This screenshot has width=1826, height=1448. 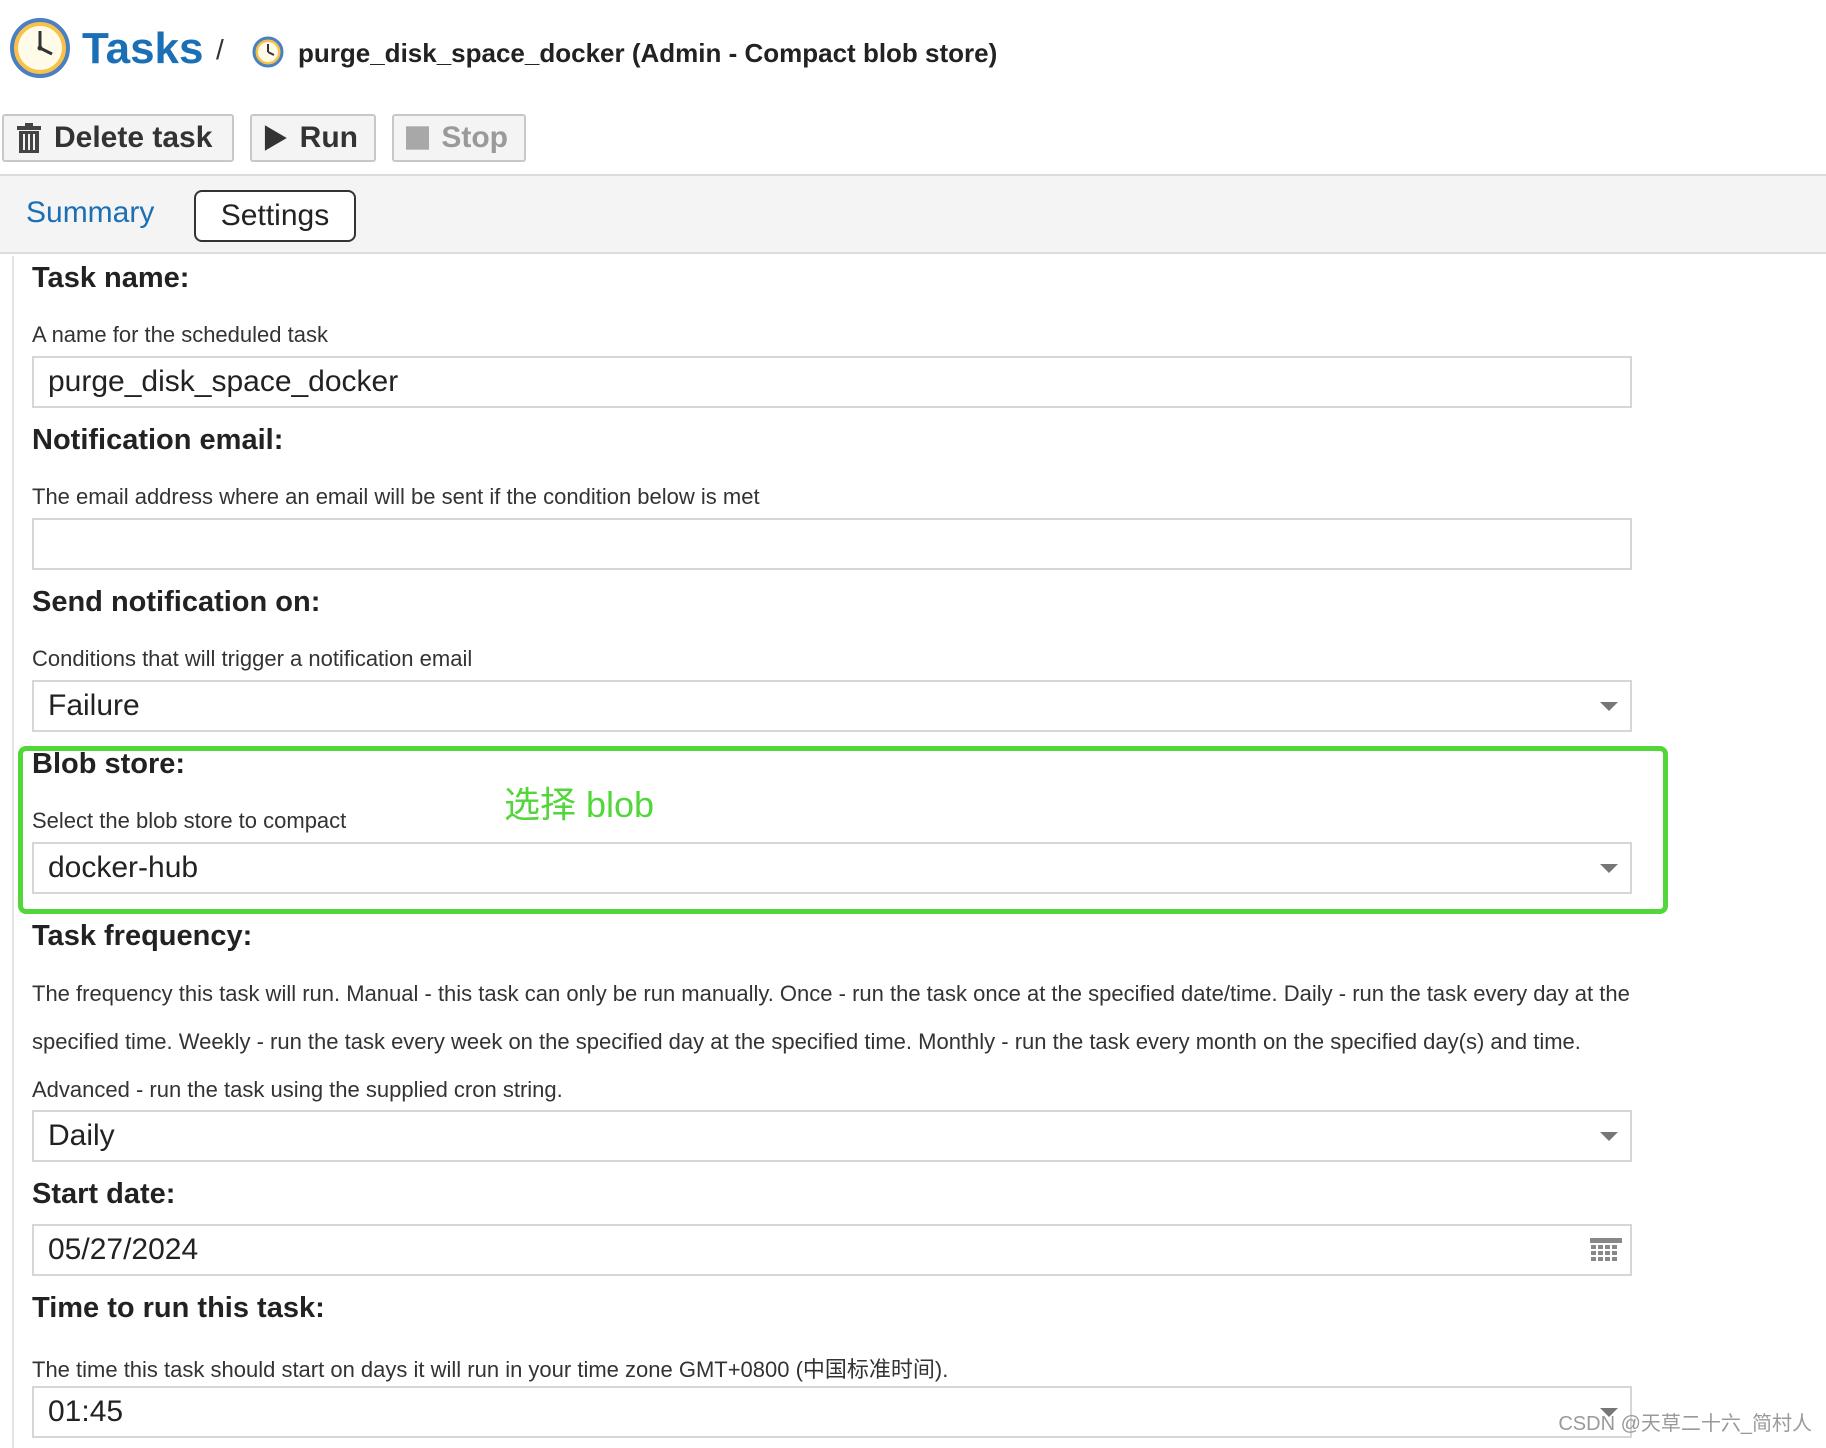 I want to click on task-name-label: Task name:, so click(x=111, y=278).